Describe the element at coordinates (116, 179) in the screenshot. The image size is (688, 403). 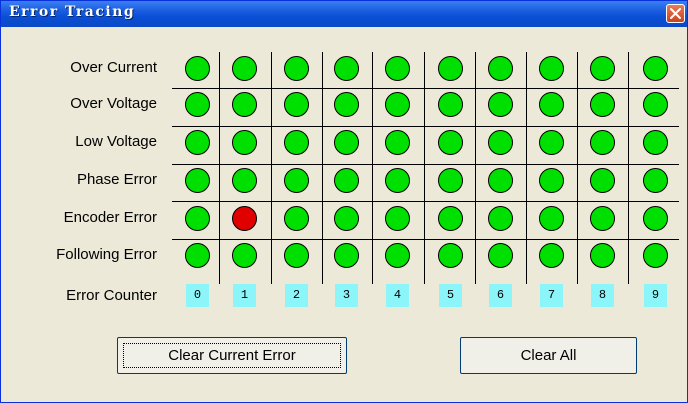
I see `row-label: Phase Error` at that location.